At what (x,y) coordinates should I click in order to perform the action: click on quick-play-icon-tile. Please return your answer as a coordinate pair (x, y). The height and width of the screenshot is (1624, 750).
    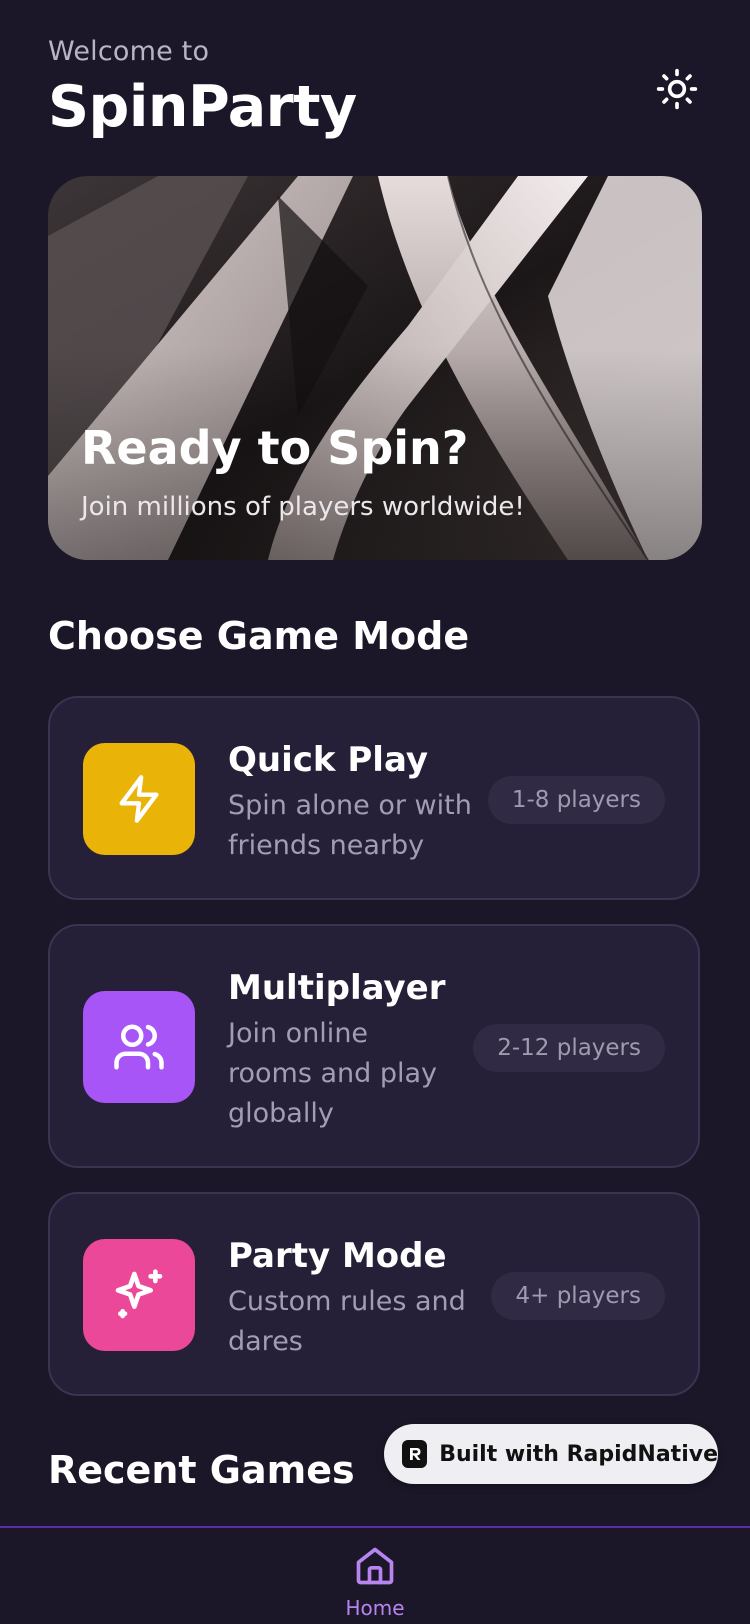
    Looking at the image, I should click on (139, 799).